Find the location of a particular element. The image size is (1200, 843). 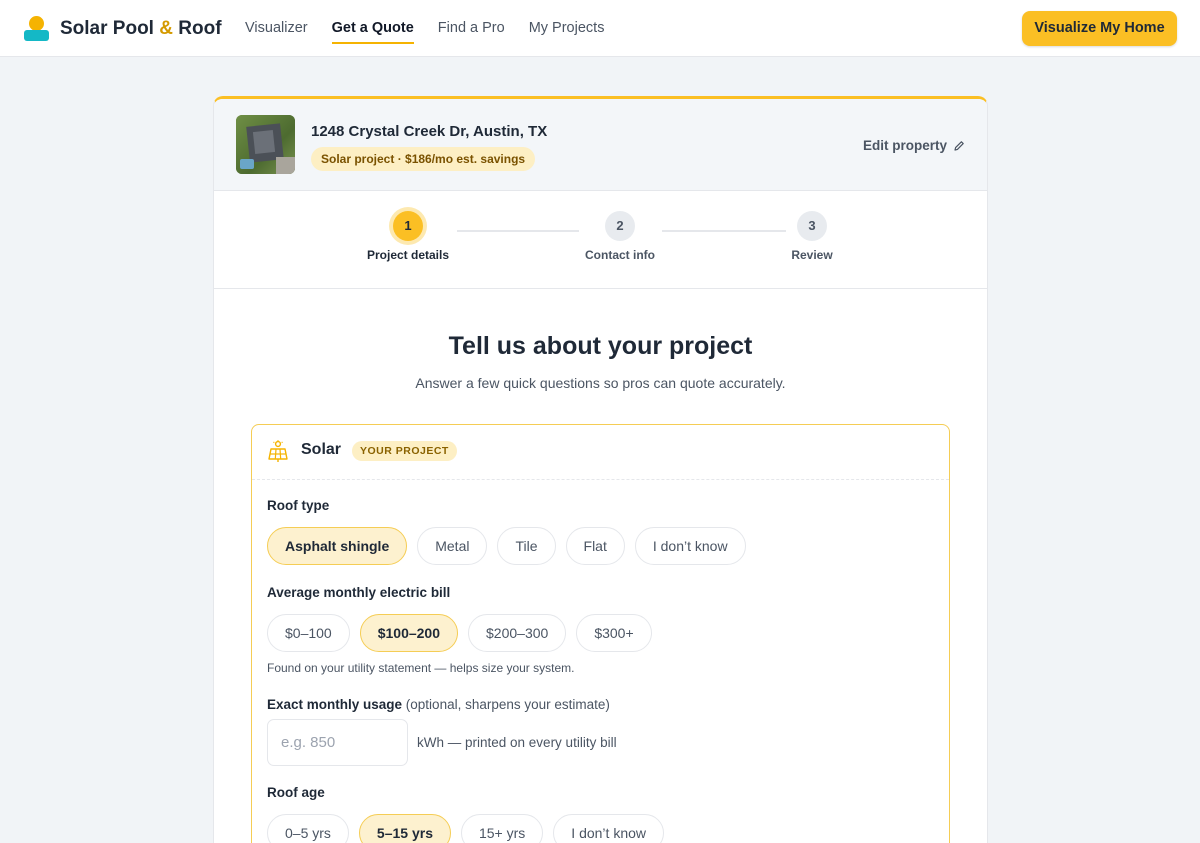

step-number: 2 is located at coordinates (620, 226).